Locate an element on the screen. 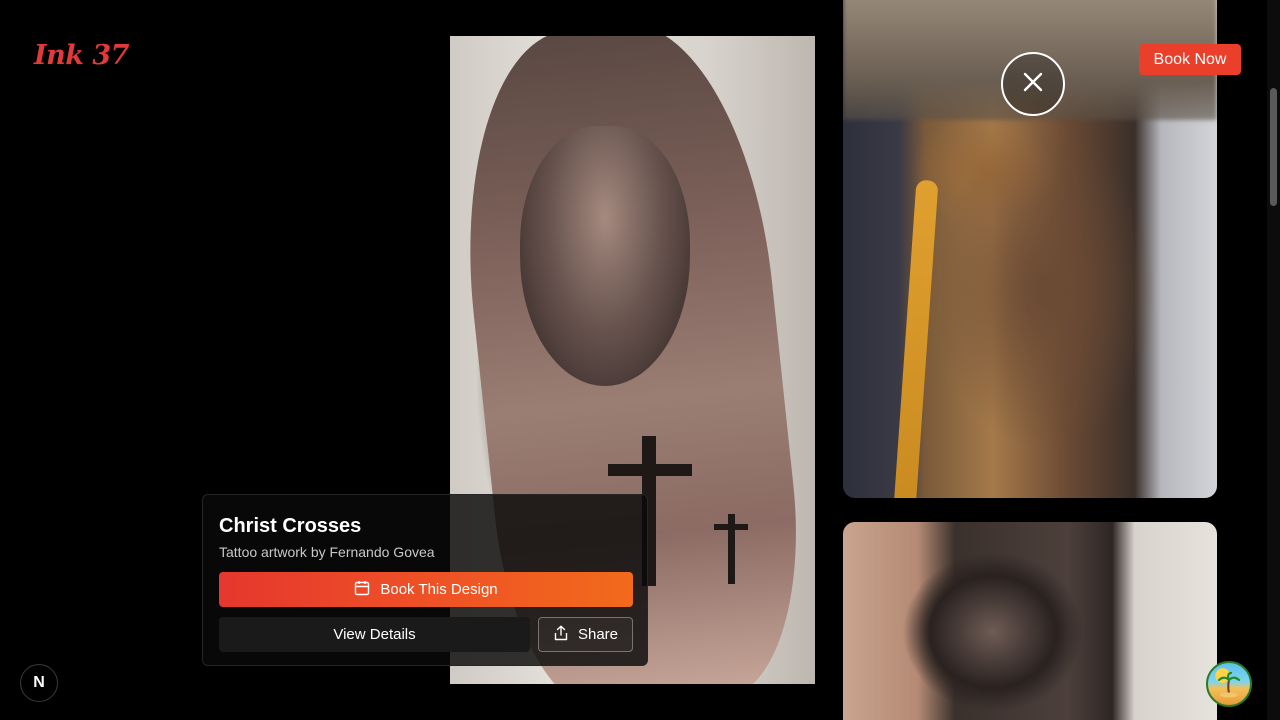 The height and width of the screenshot is (720, 1280). book-now-button: Book Now is located at coordinates (1190, 59).